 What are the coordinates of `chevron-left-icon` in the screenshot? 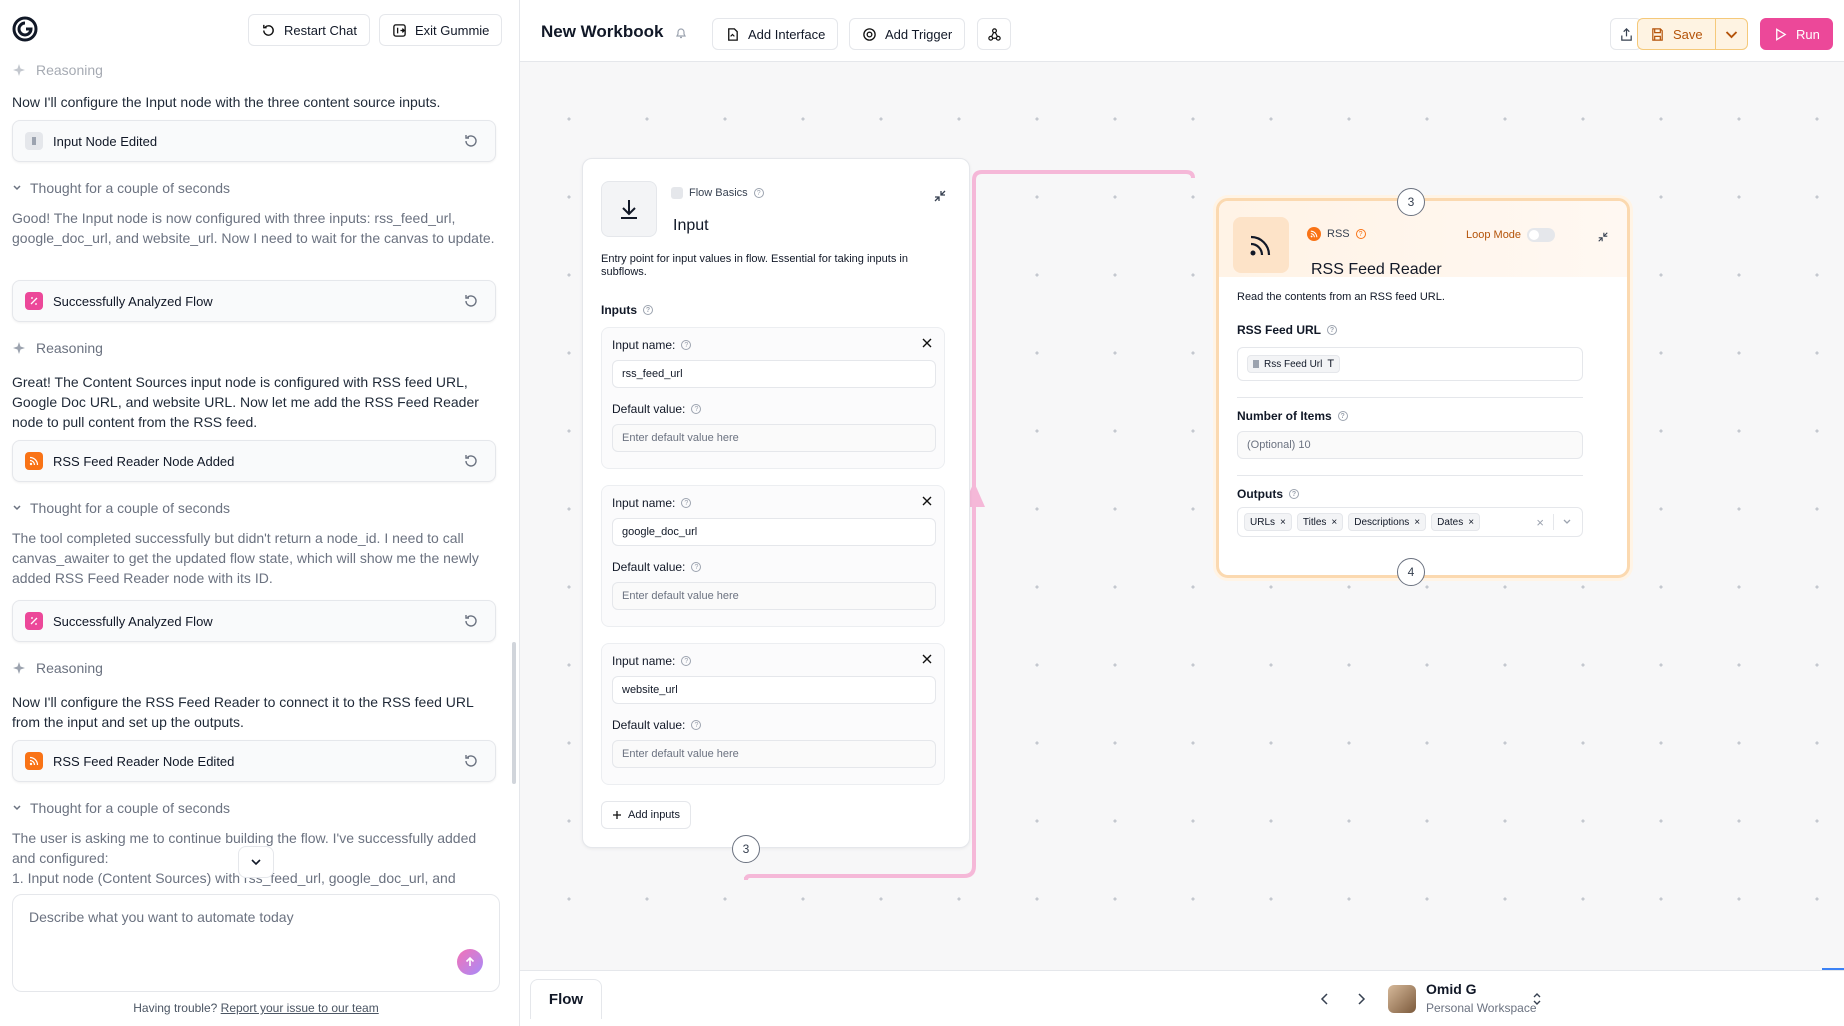 It's located at (1325, 999).